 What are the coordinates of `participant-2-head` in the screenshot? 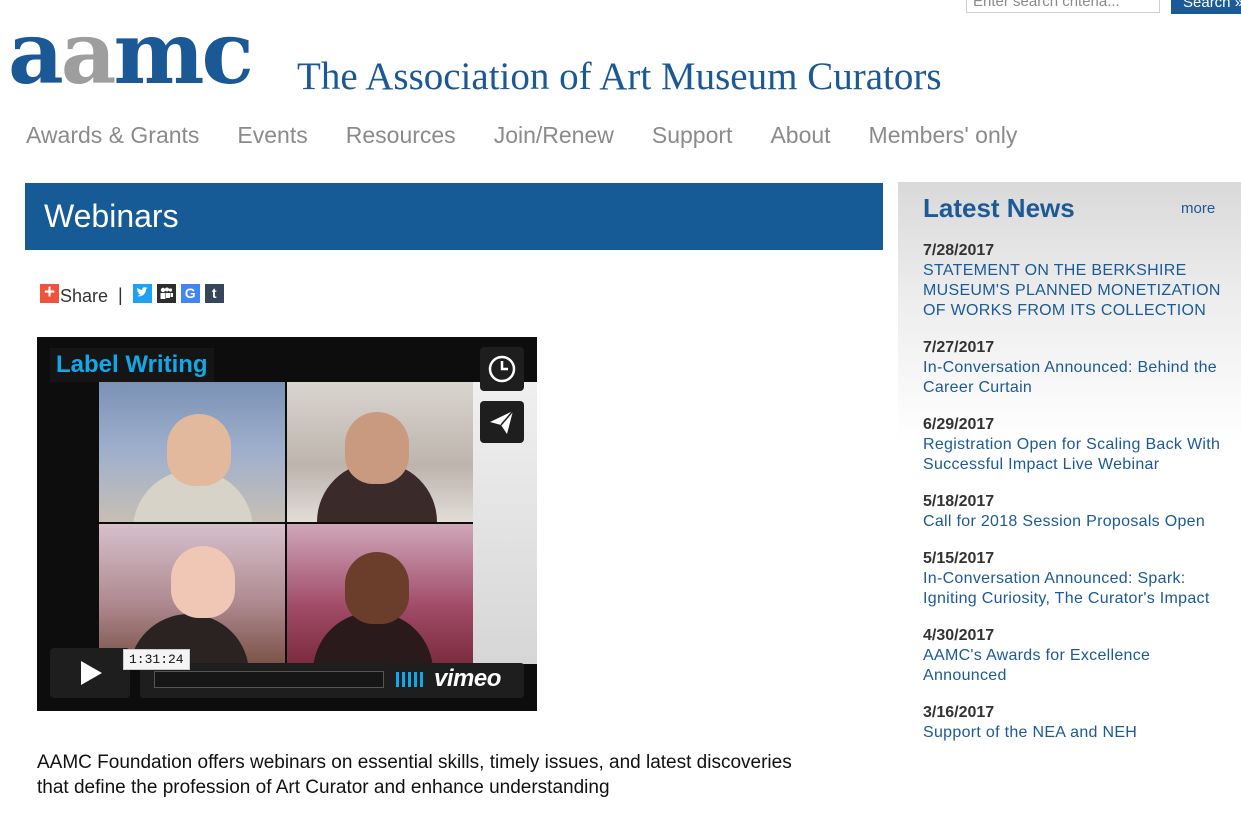 It's located at (377, 448).